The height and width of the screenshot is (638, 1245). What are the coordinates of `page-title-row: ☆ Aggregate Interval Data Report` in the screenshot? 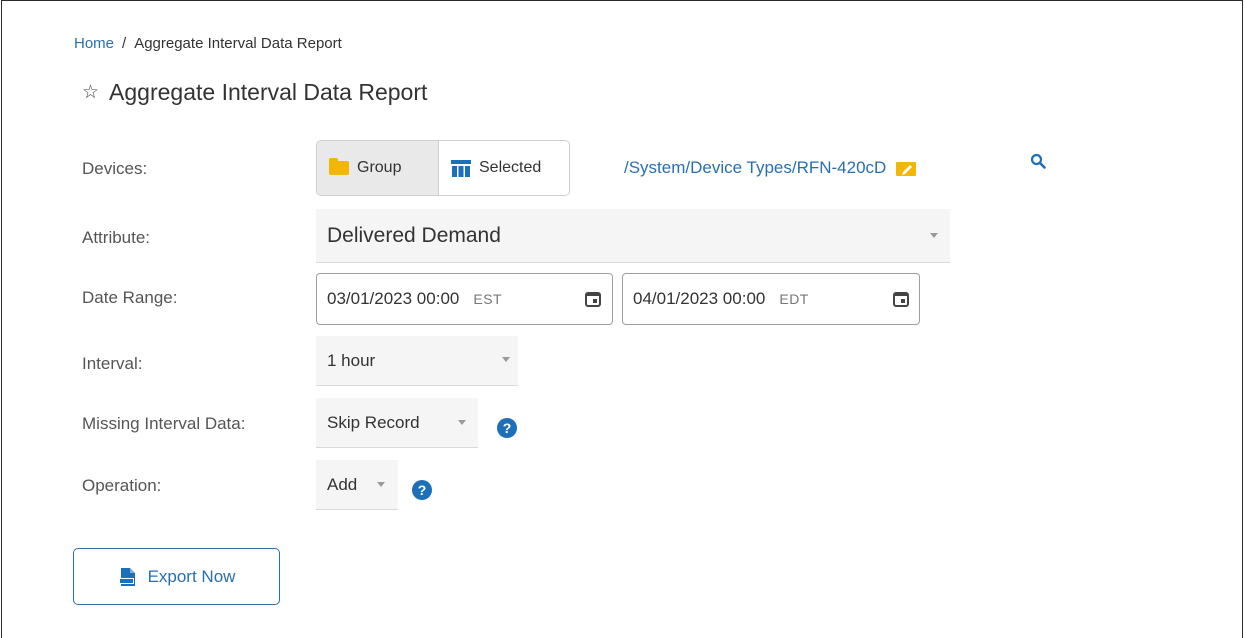 It's located at (254, 92).